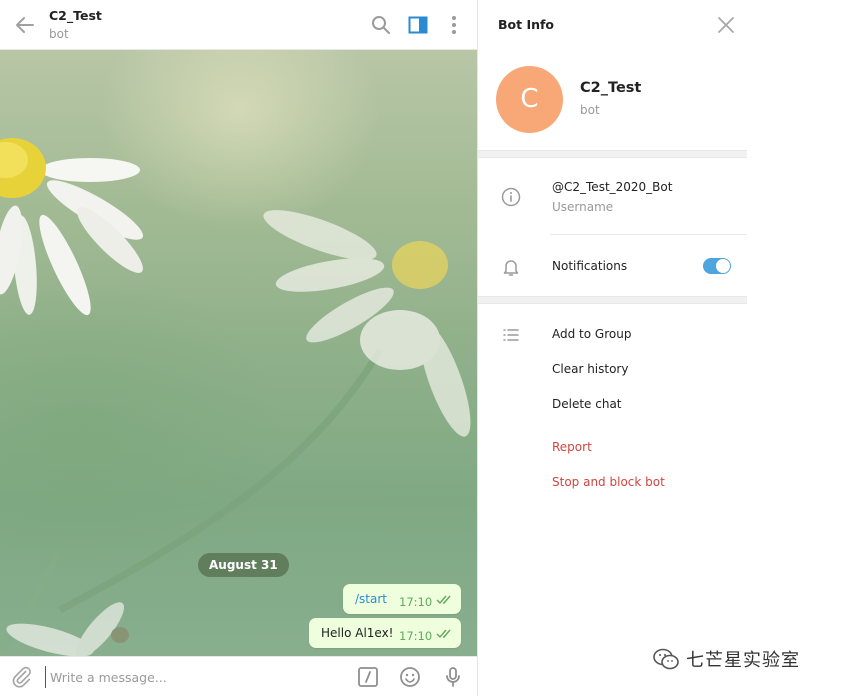  I want to click on chat-title: C2_Test, so click(75, 15).